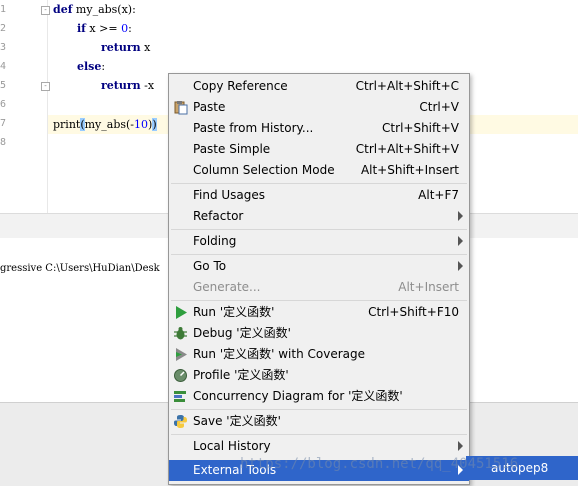  Describe the element at coordinates (319, 107) in the screenshot. I see `menu-item-paste: Paste Ctrl+V` at that location.